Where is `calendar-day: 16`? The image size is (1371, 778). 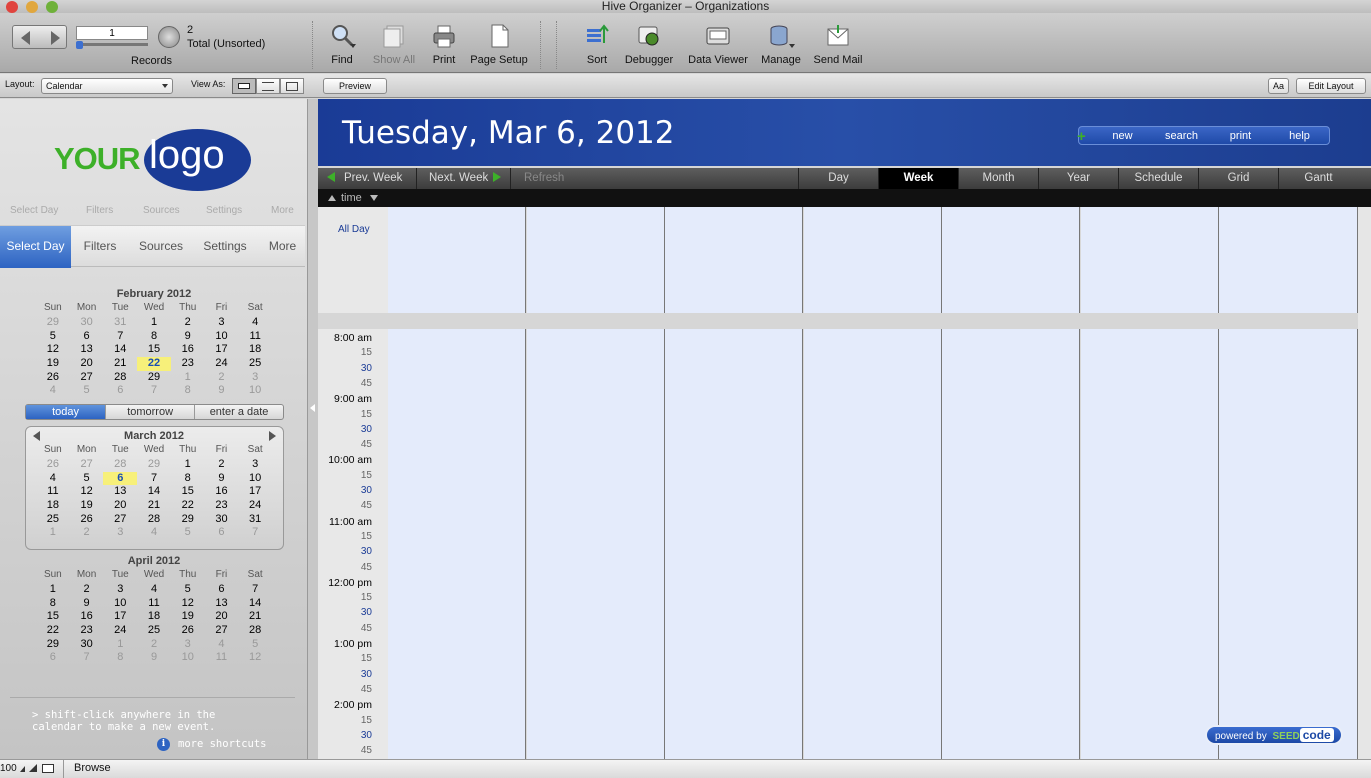
calendar-day: 16 is located at coordinates (222, 492).